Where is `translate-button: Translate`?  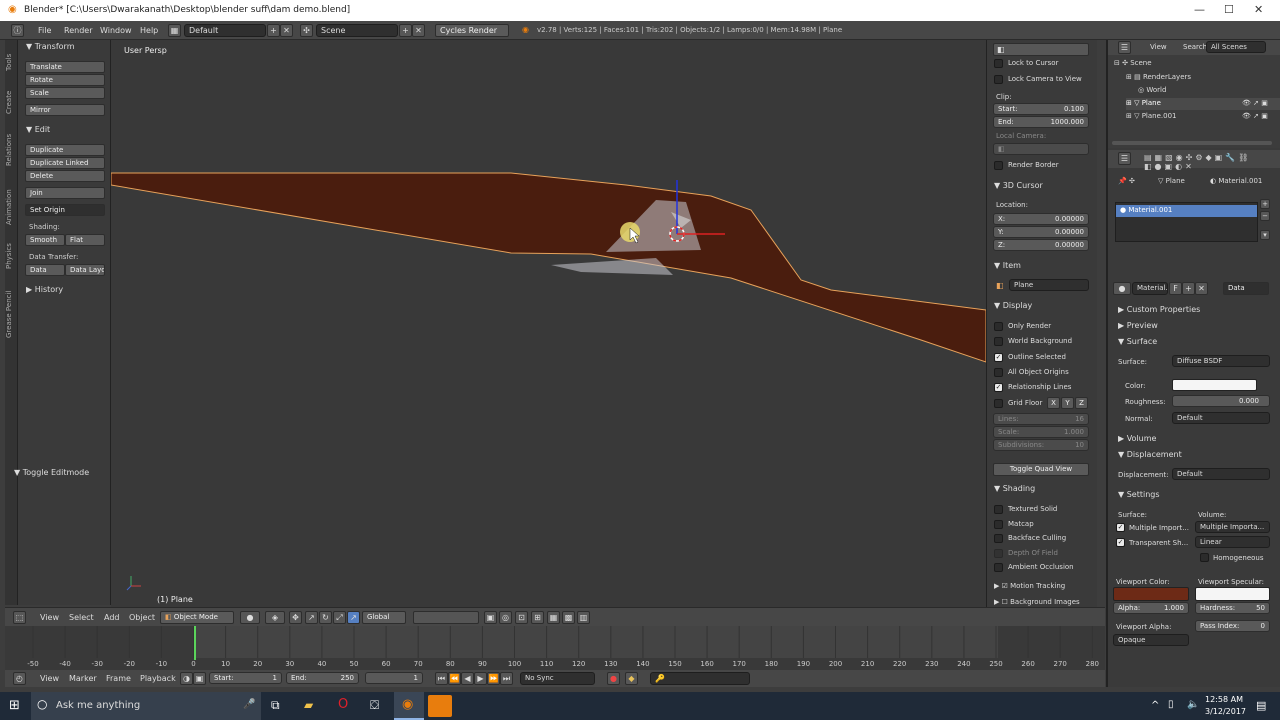
translate-button: Translate is located at coordinates (65, 67).